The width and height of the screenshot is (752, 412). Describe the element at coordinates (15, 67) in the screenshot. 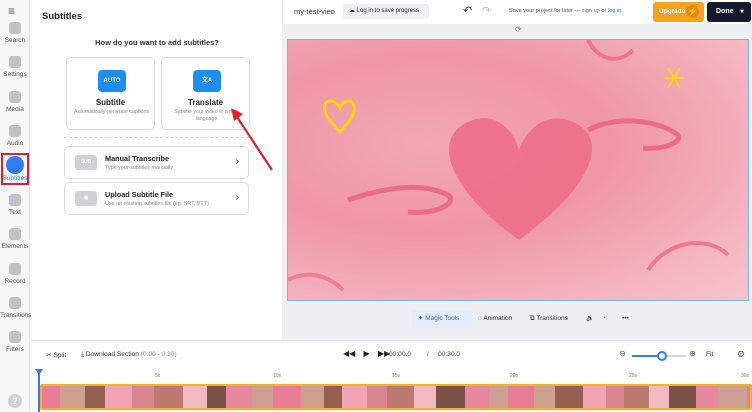

I see `sidebar-item-settings: Settings` at that location.